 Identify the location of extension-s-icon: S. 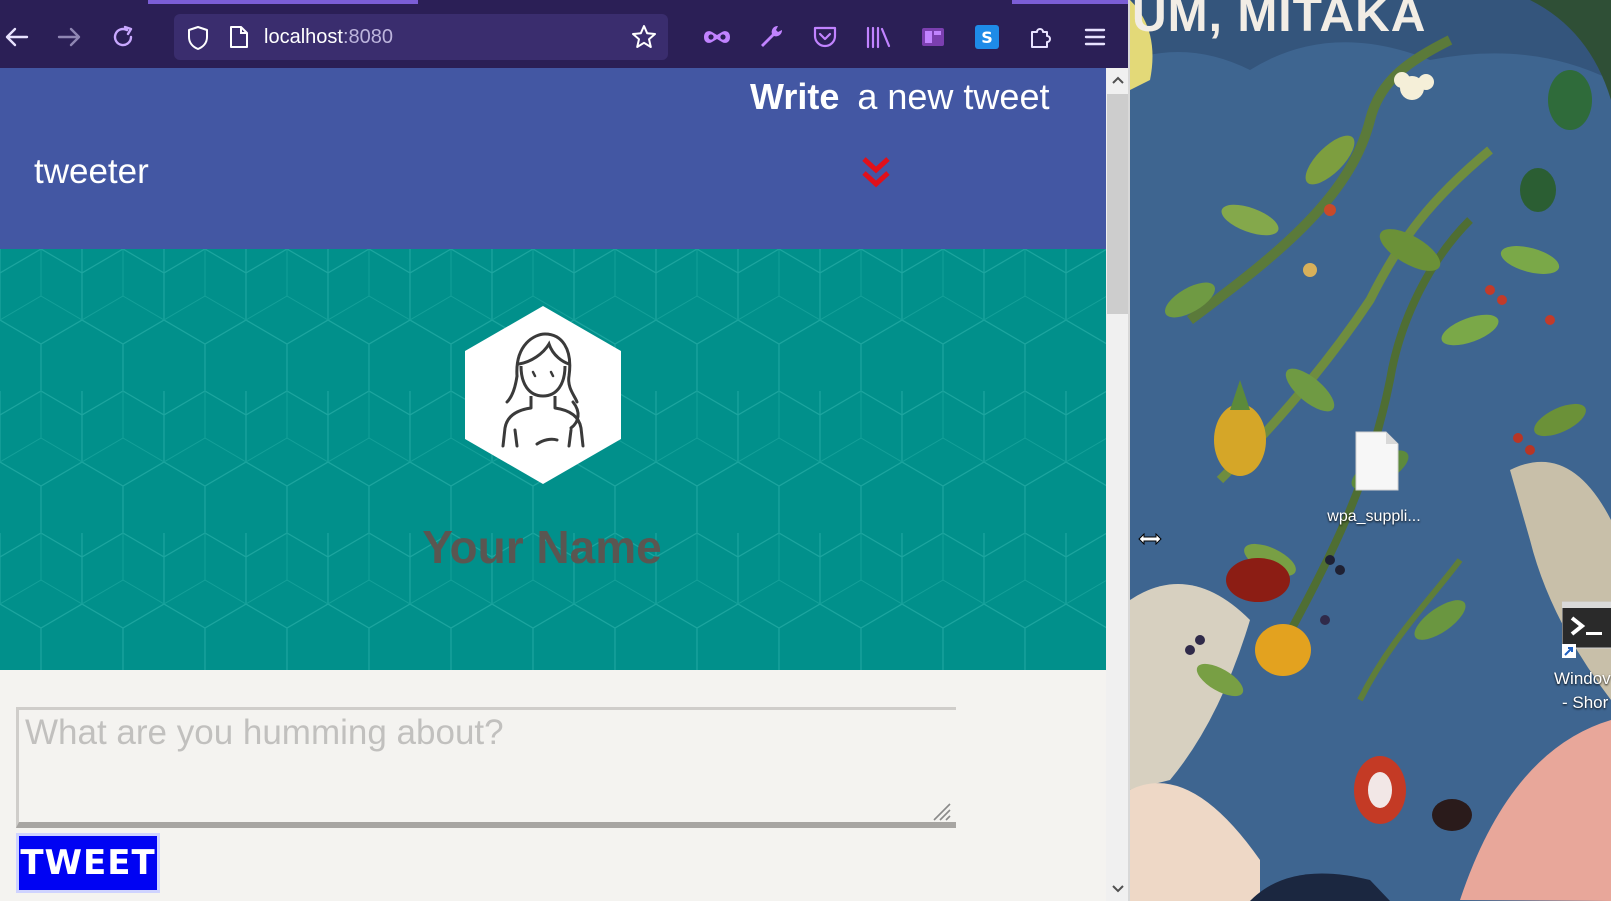
(987, 37).